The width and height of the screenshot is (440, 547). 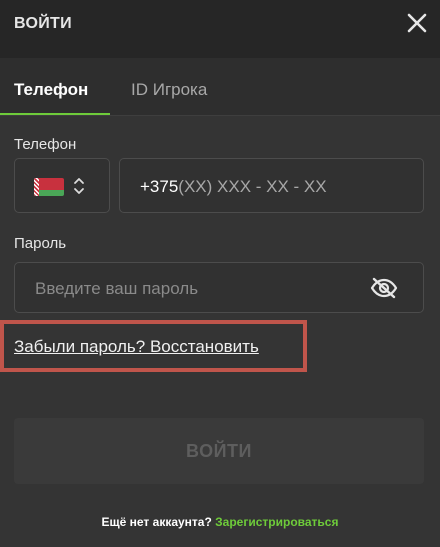 I want to click on close-icon, so click(x=417, y=23).